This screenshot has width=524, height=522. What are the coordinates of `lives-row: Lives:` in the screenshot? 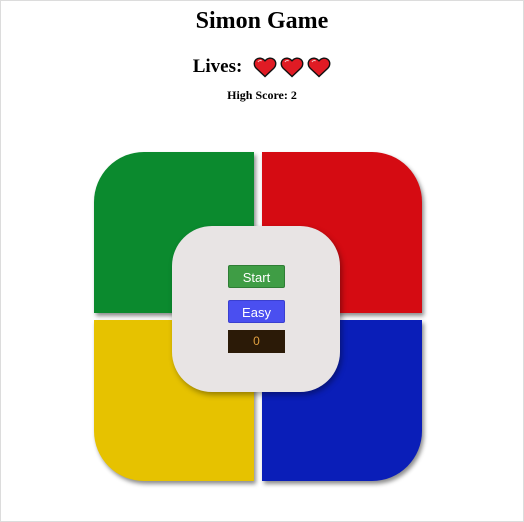 It's located at (262, 67).